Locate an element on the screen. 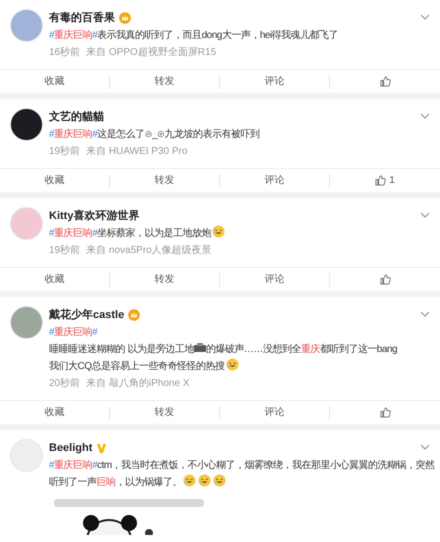 This screenshot has width=440, height=542. post-text: 坐标蔡家，以为是工地放炮 is located at coordinates (154, 233).